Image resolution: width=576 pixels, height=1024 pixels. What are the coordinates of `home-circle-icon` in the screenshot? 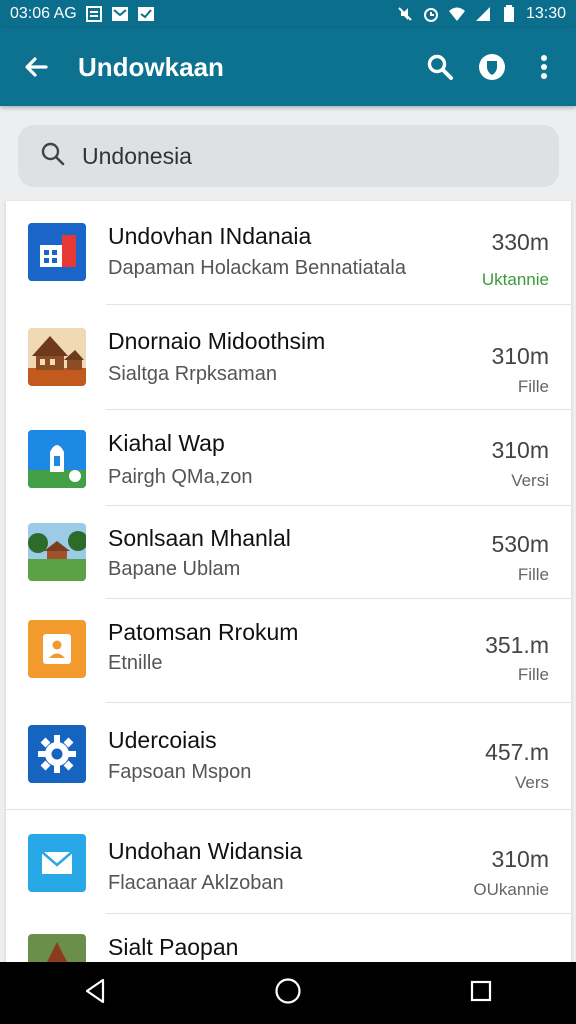 It's located at (288, 993).